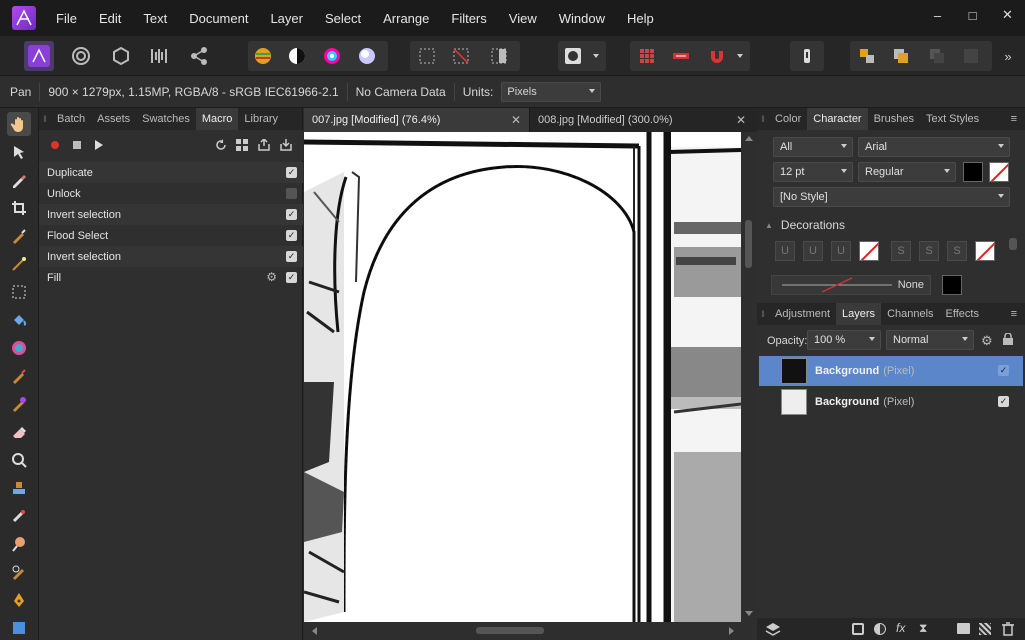 This screenshot has height=640, width=1025. I want to click on move-to-front-icon, so click(971, 56).